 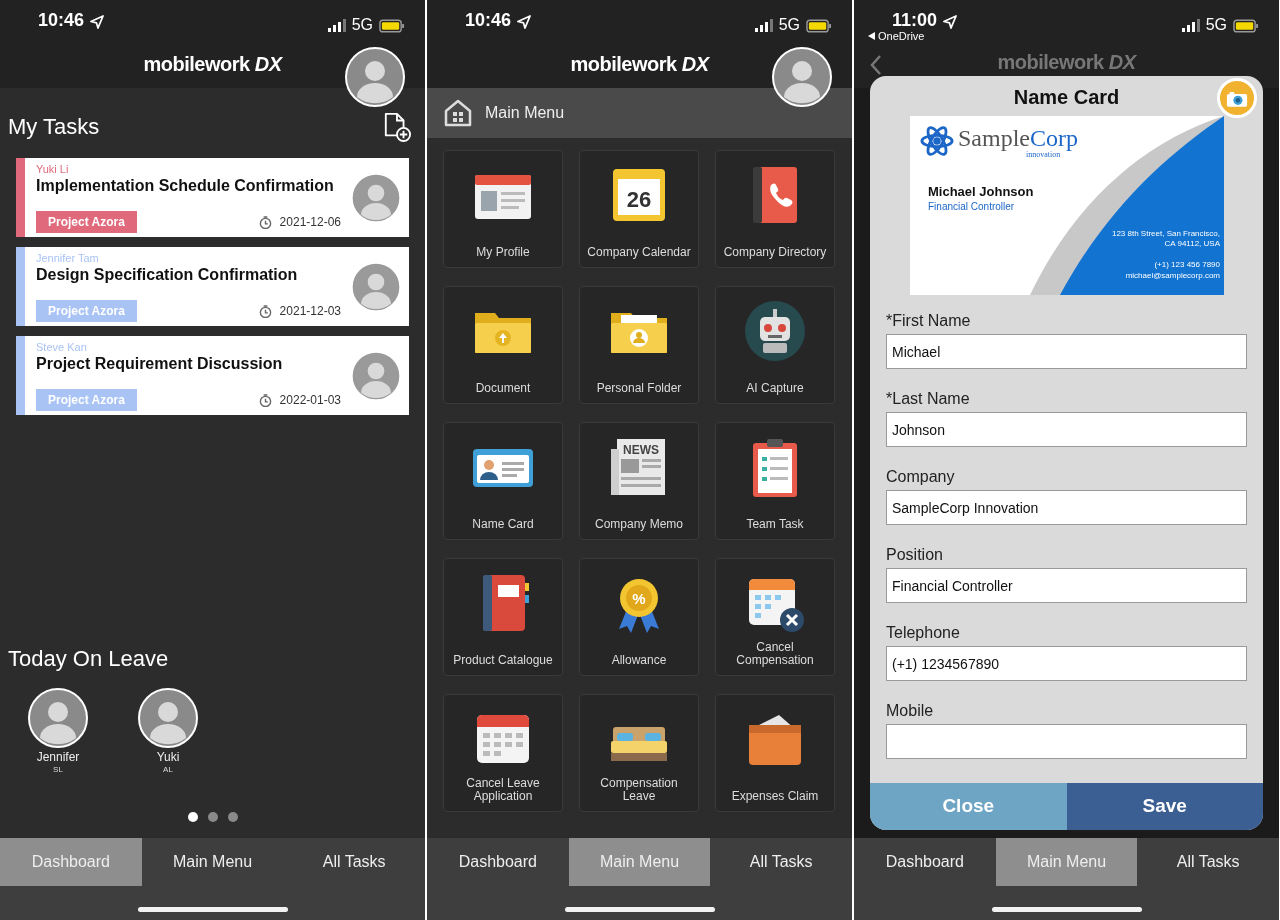 I want to click on task-date: 2021-12-06, so click(x=310, y=222).